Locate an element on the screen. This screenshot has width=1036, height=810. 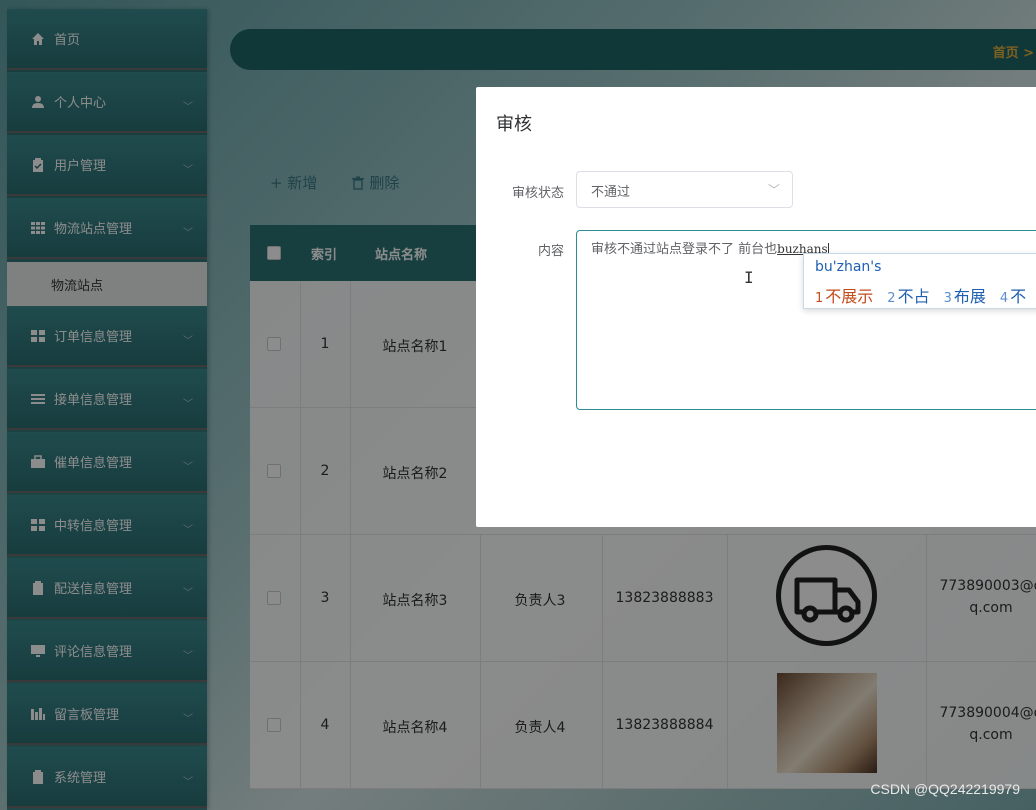
content-label: 内容 is located at coordinates (550, 251).